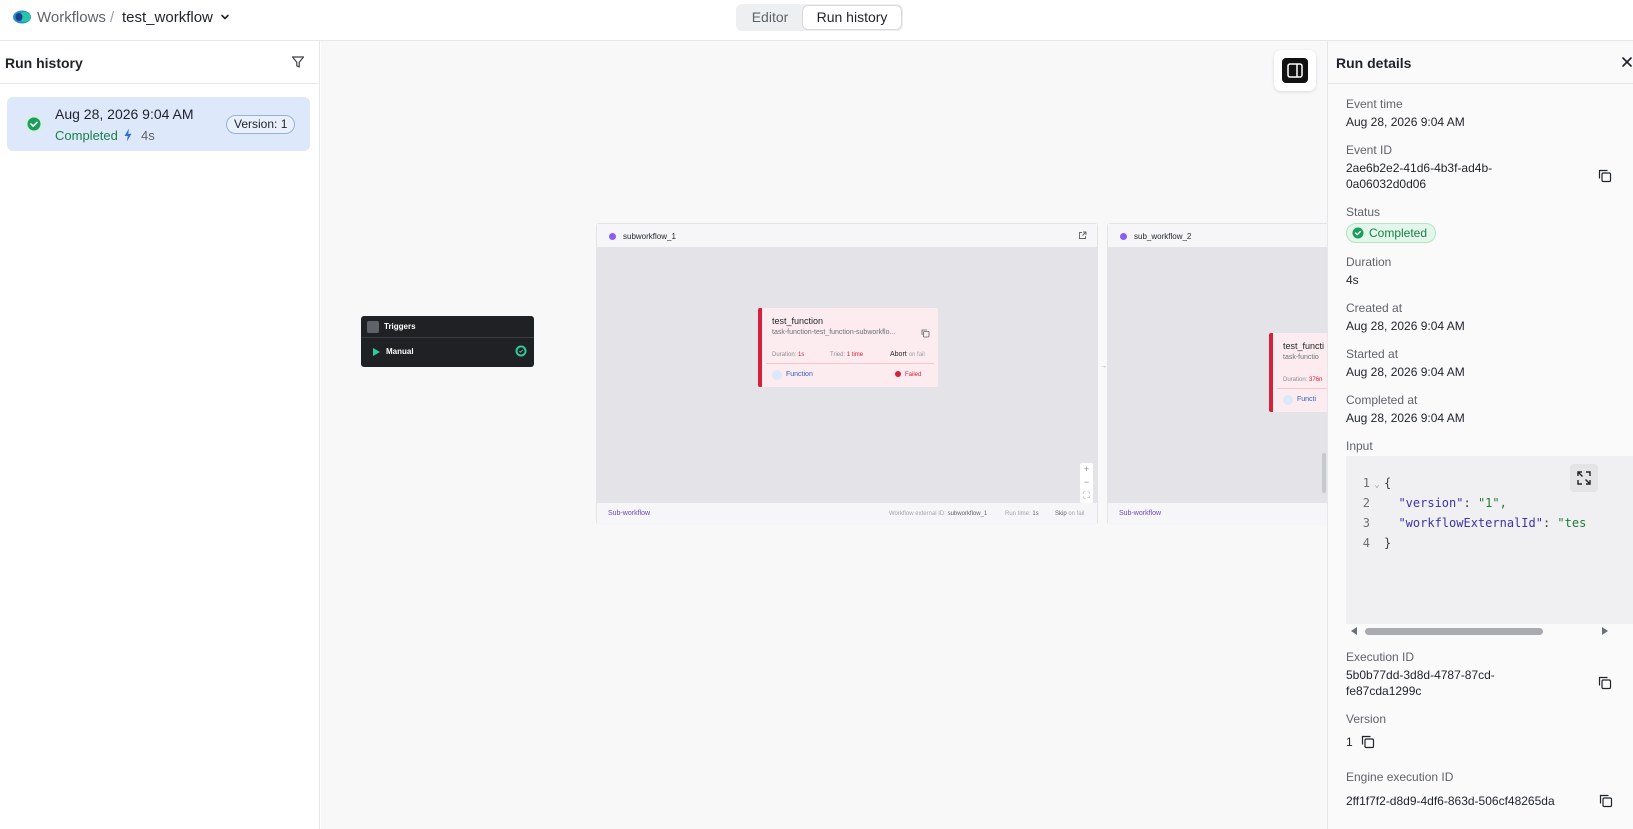 Image resolution: width=1633 pixels, height=829 pixels. I want to click on code-key: "version", so click(1431, 503).